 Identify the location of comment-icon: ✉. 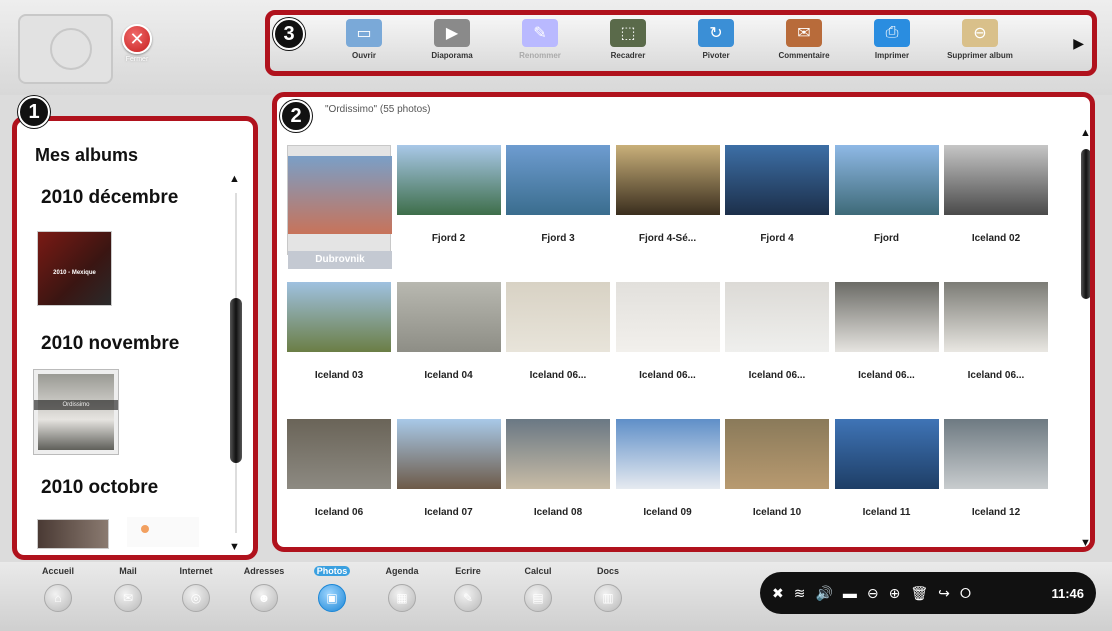
(804, 33).